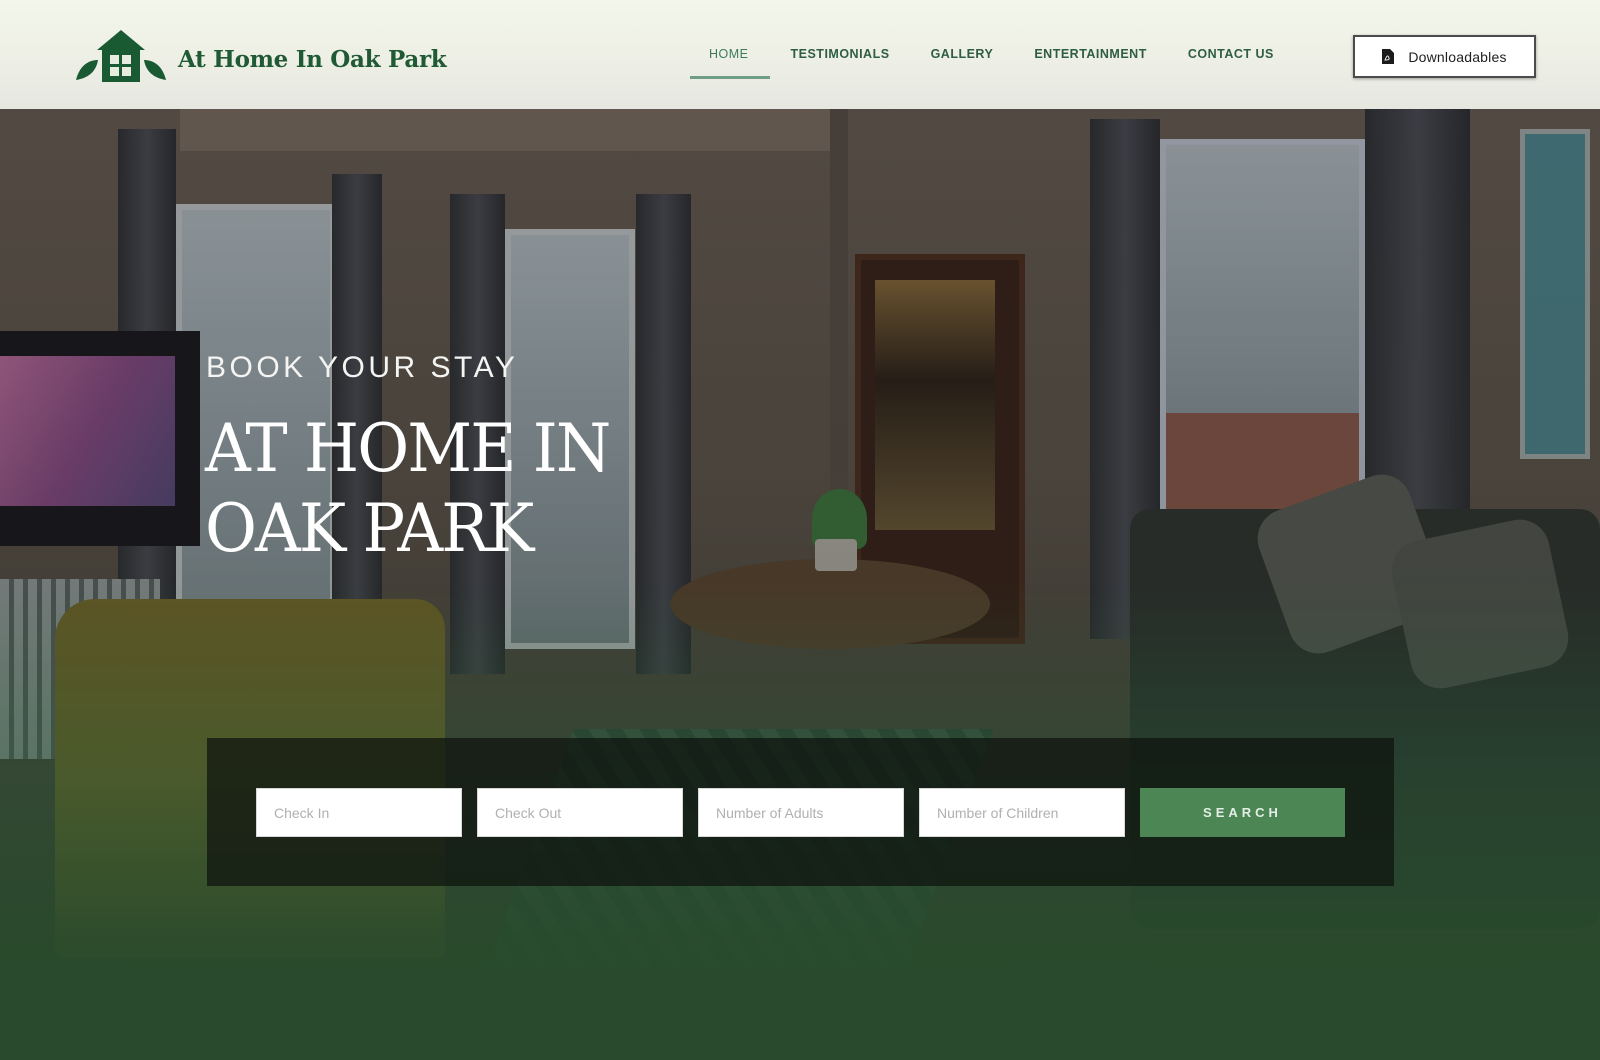 The width and height of the screenshot is (1600, 1060). What do you see at coordinates (1388, 56) in the screenshot?
I see `pdf-file-icon` at bounding box center [1388, 56].